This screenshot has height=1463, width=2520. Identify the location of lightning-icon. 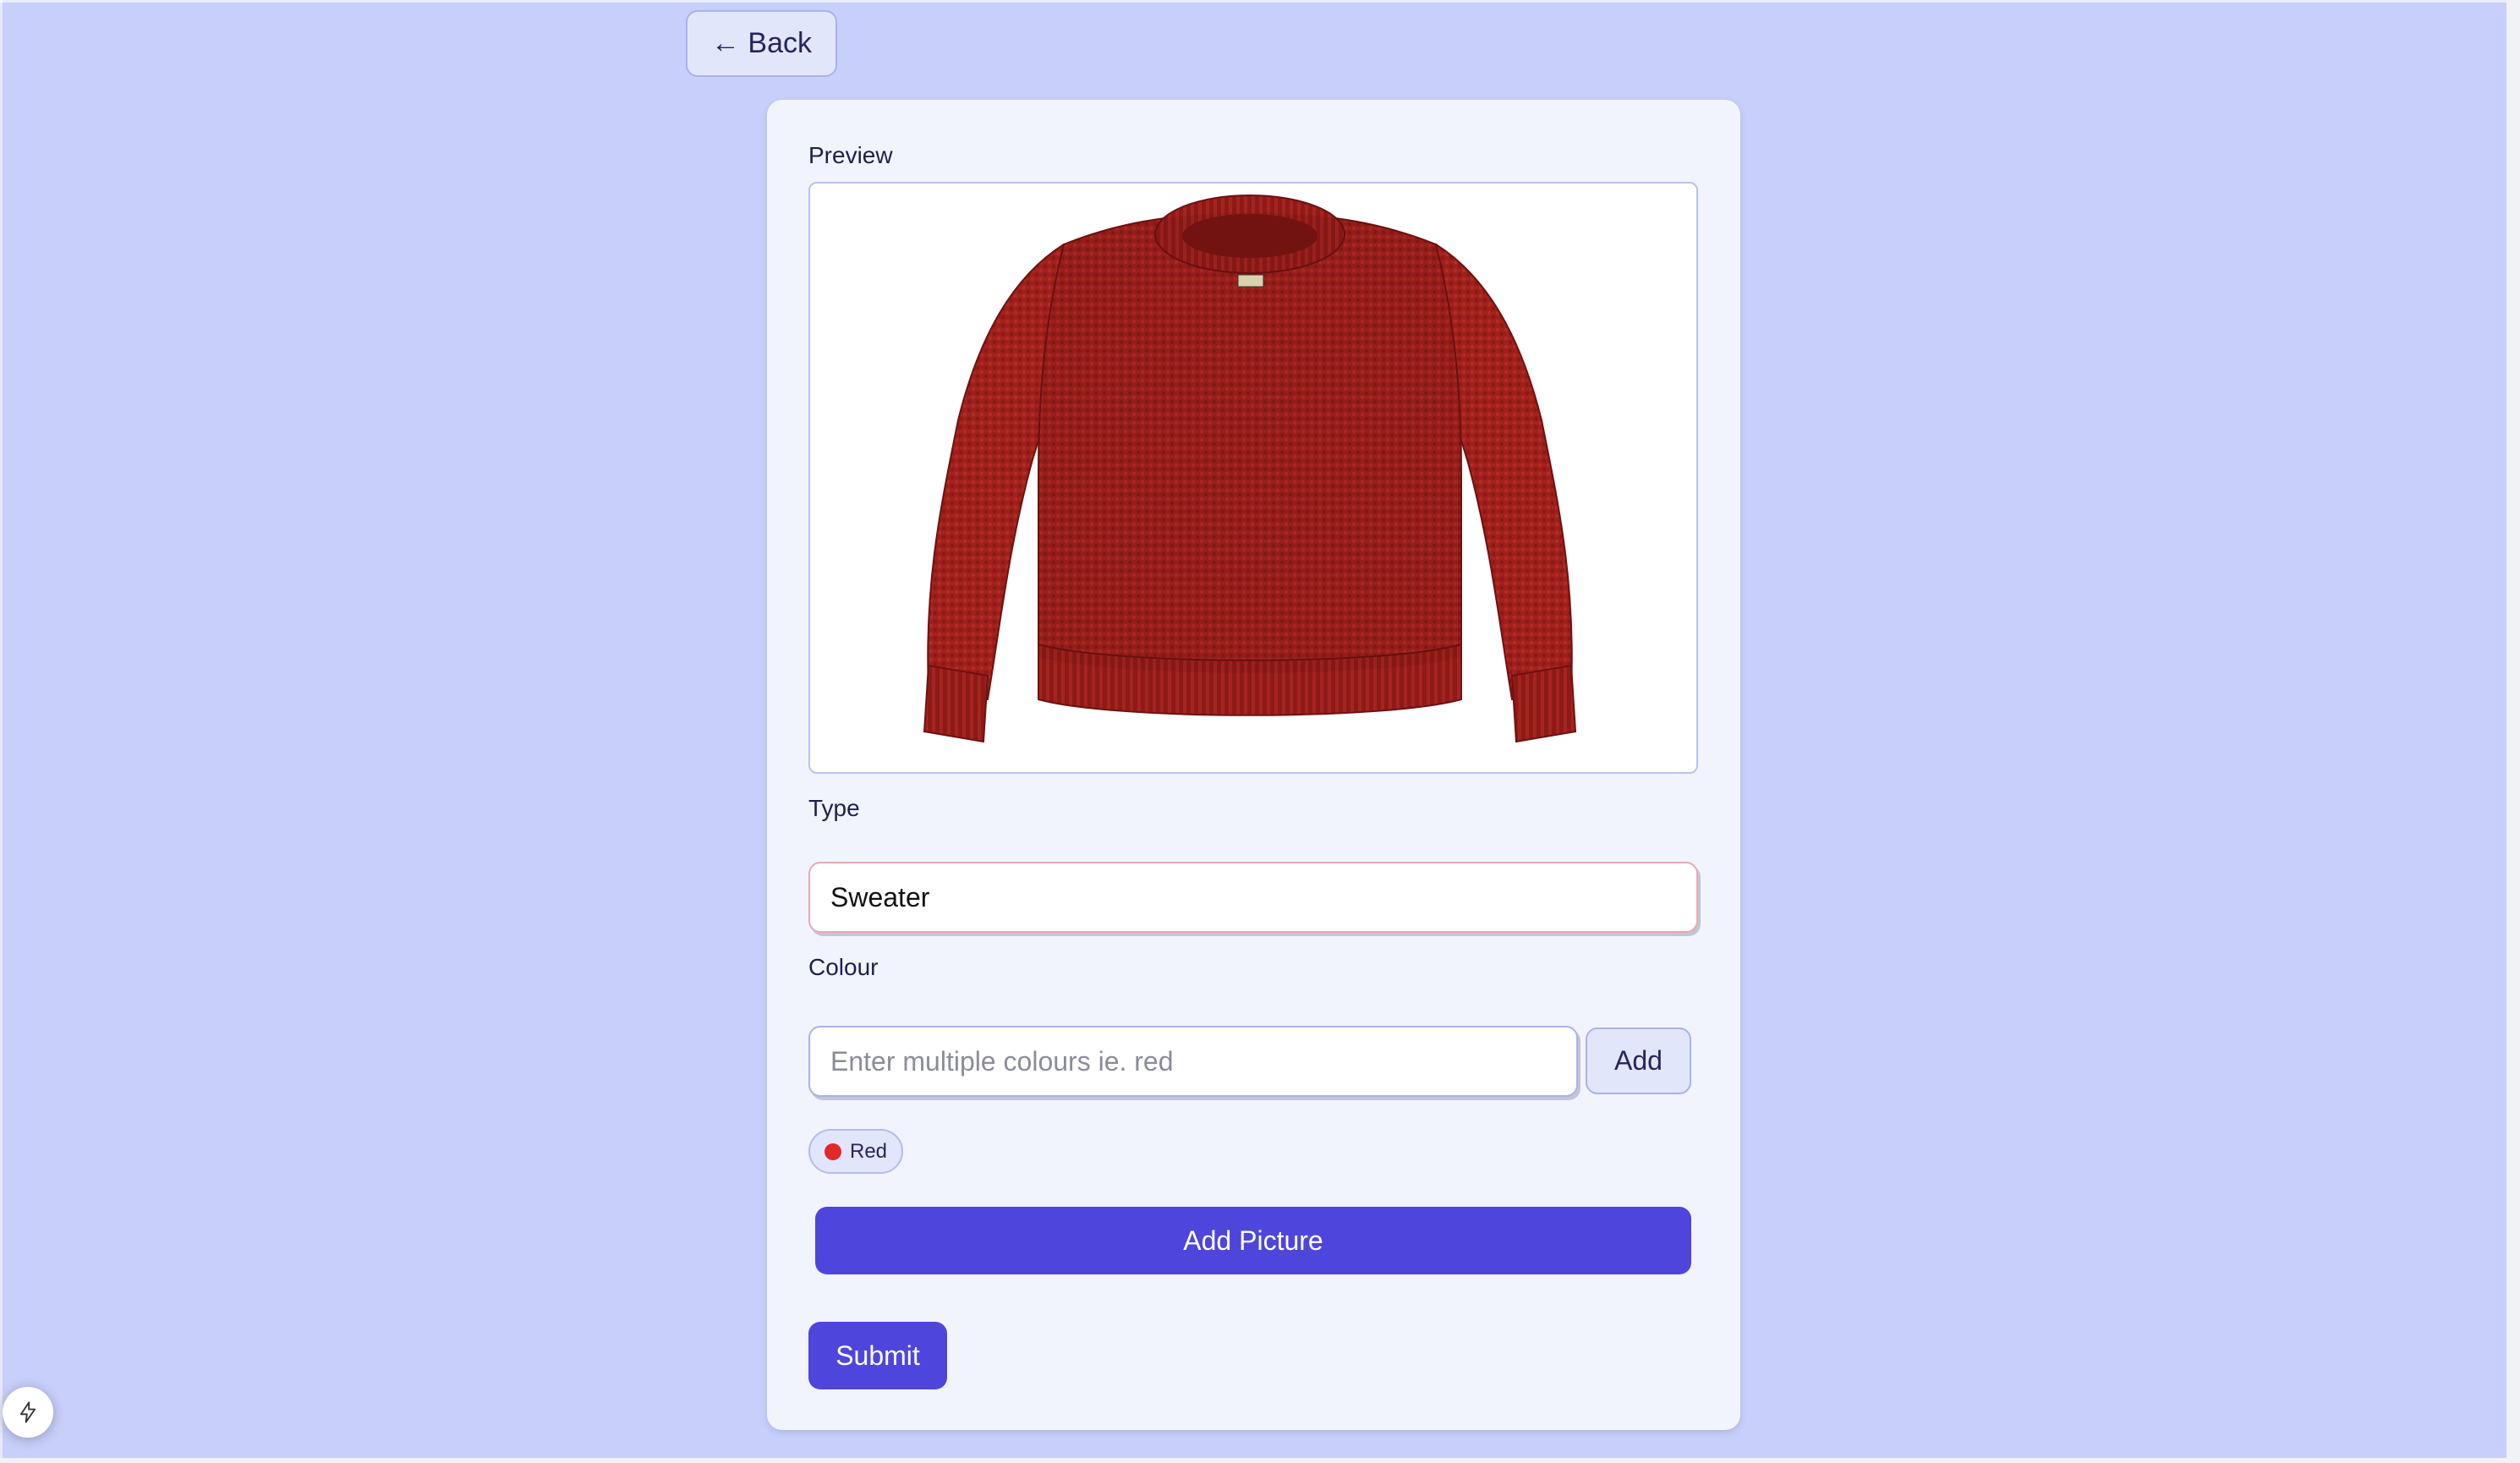
(28, 1412).